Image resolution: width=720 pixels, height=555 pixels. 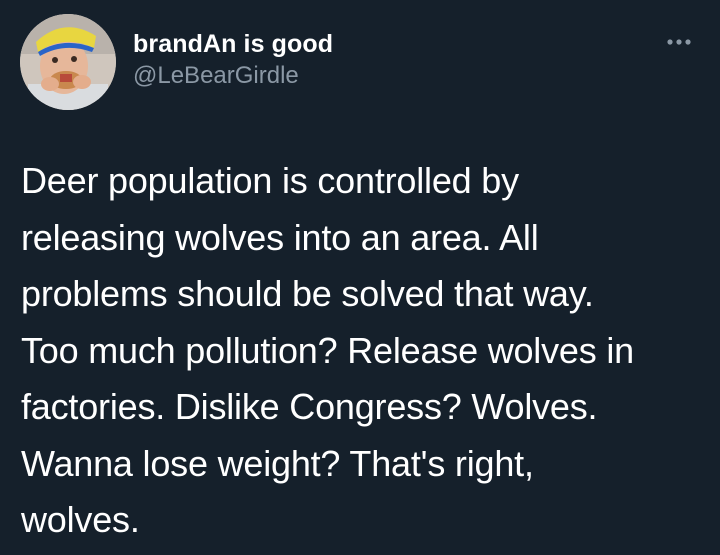 What do you see at coordinates (280, 237) in the screenshot?
I see `tweet-text-line: releasing wolves into an area. All` at bounding box center [280, 237].